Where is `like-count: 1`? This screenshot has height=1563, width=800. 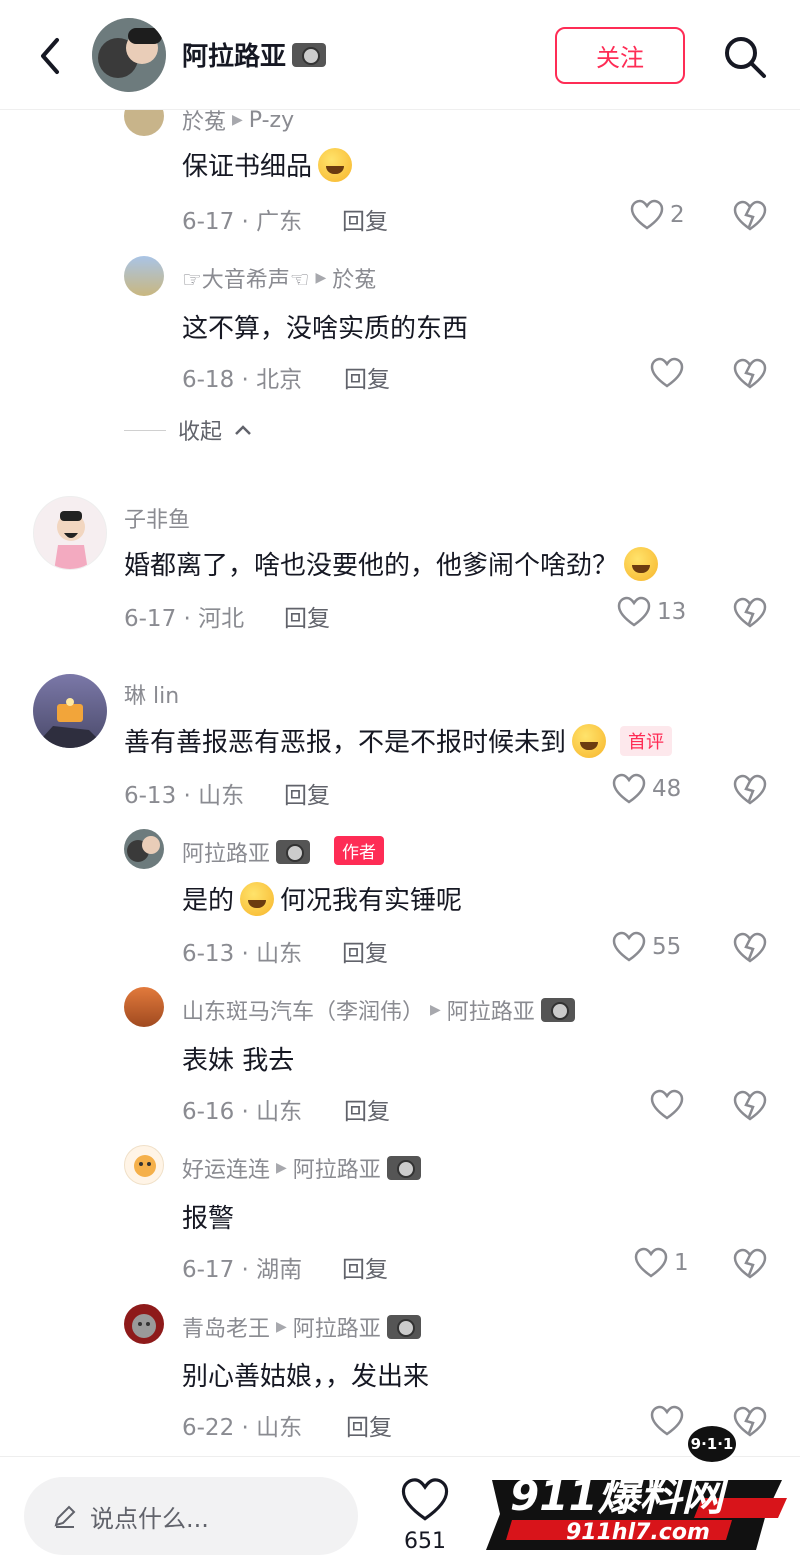 like-count: 1 is located at coordinates (681, 1263).